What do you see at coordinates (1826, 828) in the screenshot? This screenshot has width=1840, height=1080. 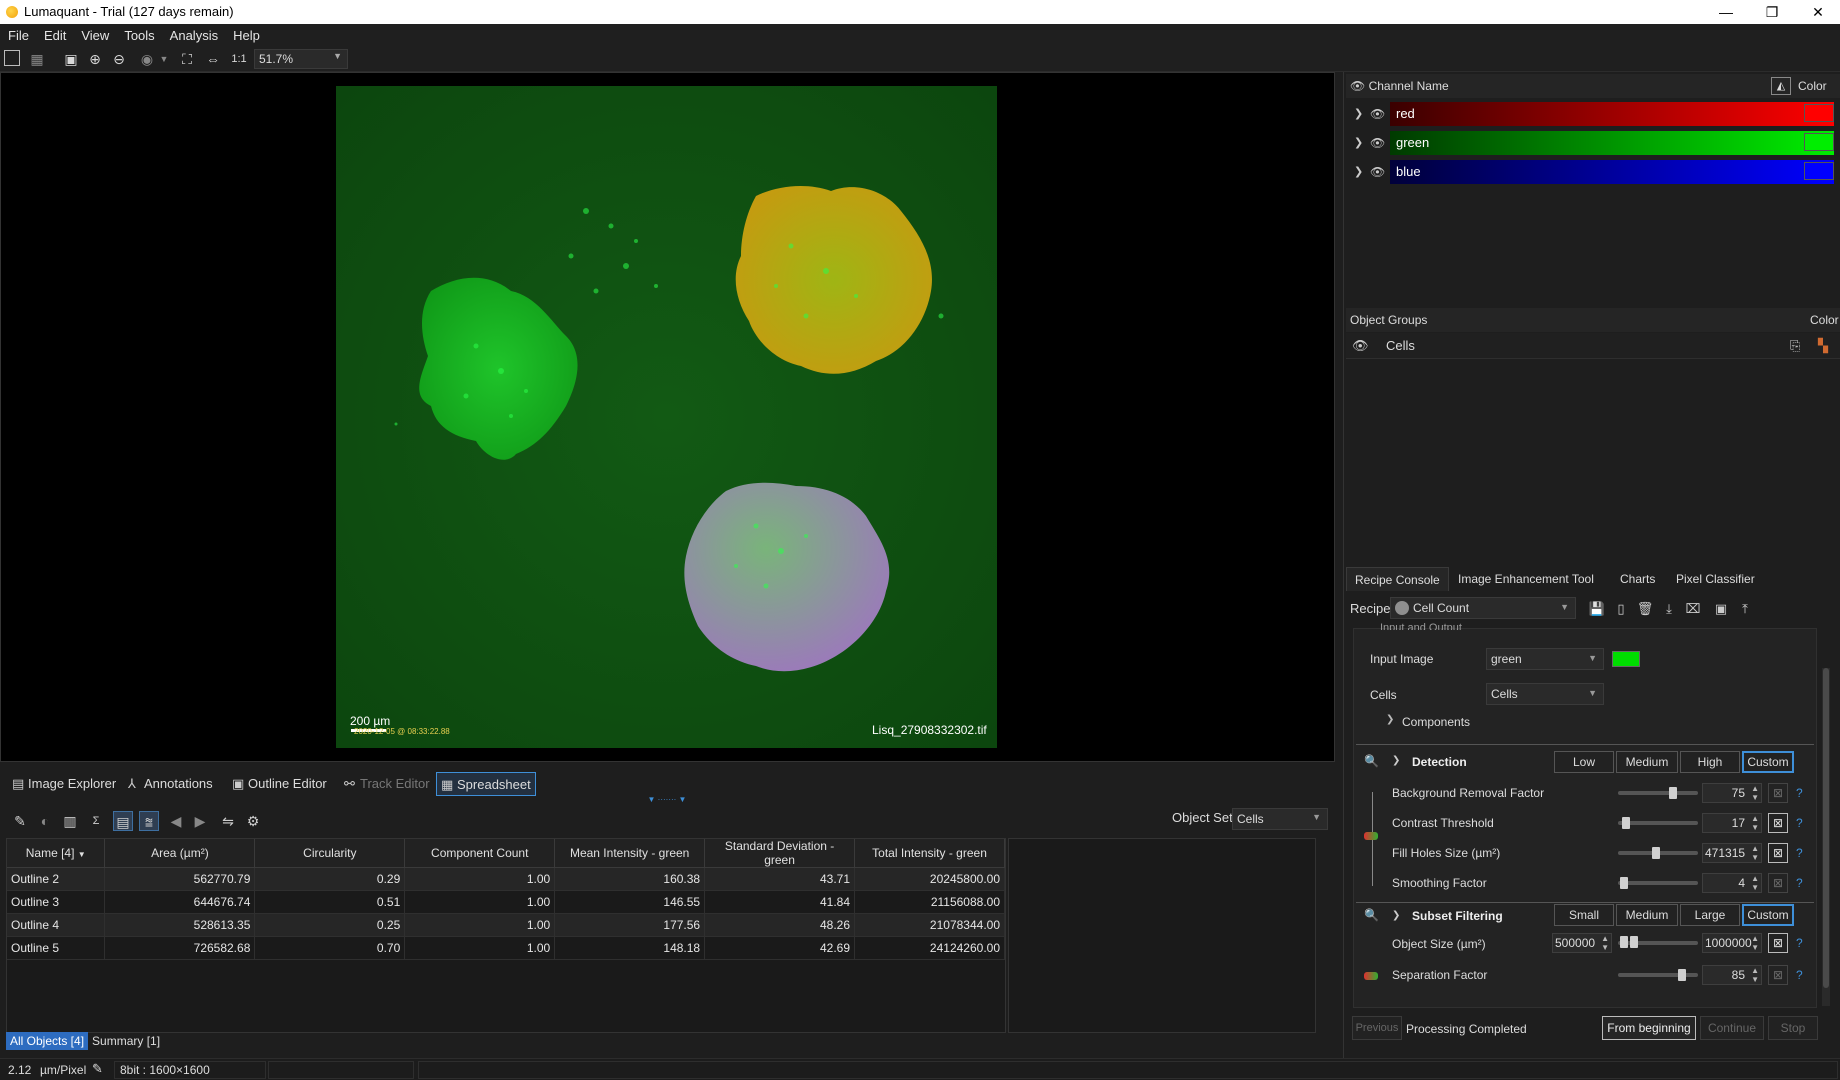 I see `recipe-scrollbar-thumb` at bounding box center [1826, 828].